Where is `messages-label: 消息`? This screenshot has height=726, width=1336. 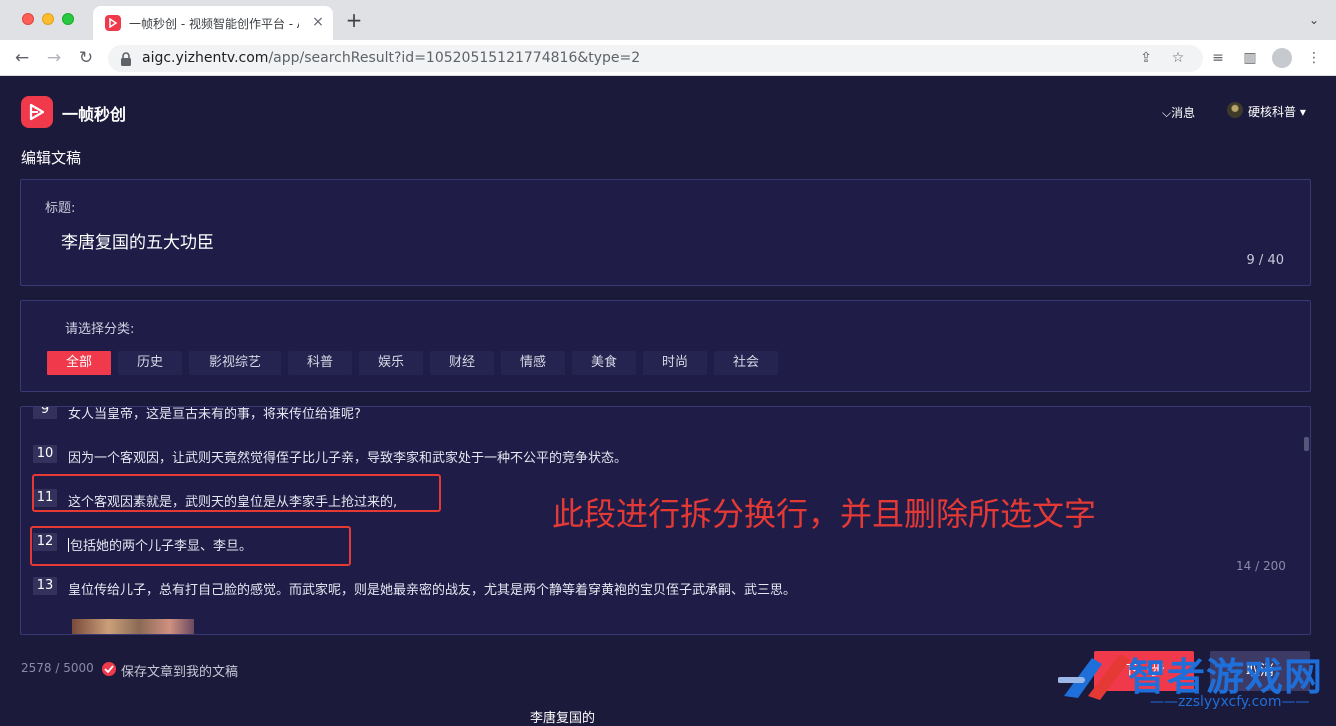 messages-label: 消息 is located at coordinates (1183, 113).